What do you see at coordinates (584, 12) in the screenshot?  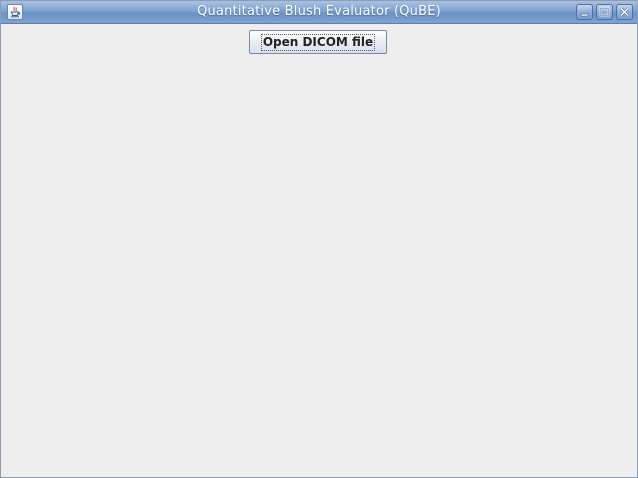 I see `minimize-button` at bounding box center [584, 12].